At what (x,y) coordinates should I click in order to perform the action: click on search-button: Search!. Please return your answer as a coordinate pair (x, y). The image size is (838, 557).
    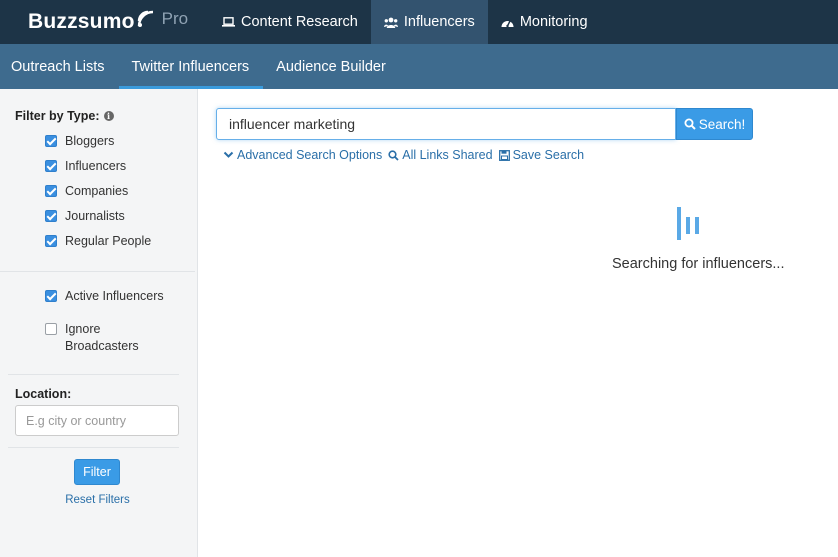
    Looking at the image, I should click on (714, 124).